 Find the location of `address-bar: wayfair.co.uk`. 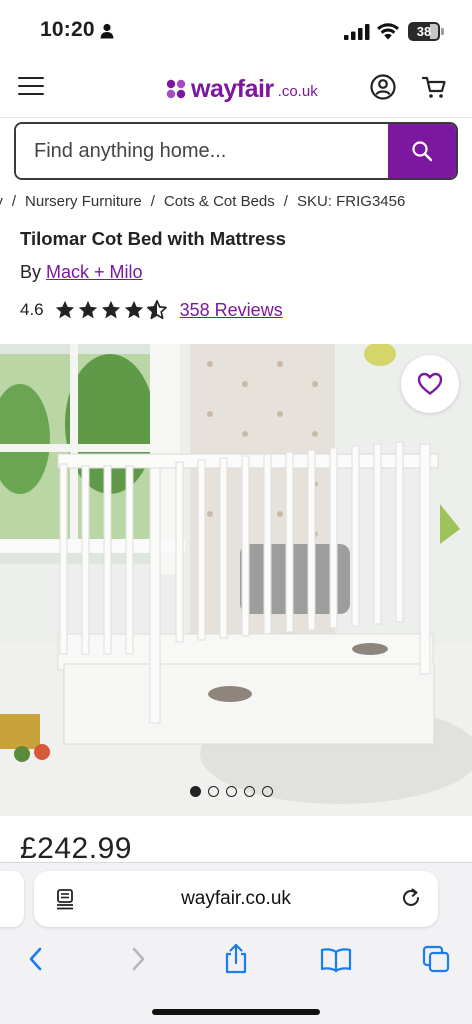

address-bar: wayfair.co.uk is located at coordinates (236, 899).